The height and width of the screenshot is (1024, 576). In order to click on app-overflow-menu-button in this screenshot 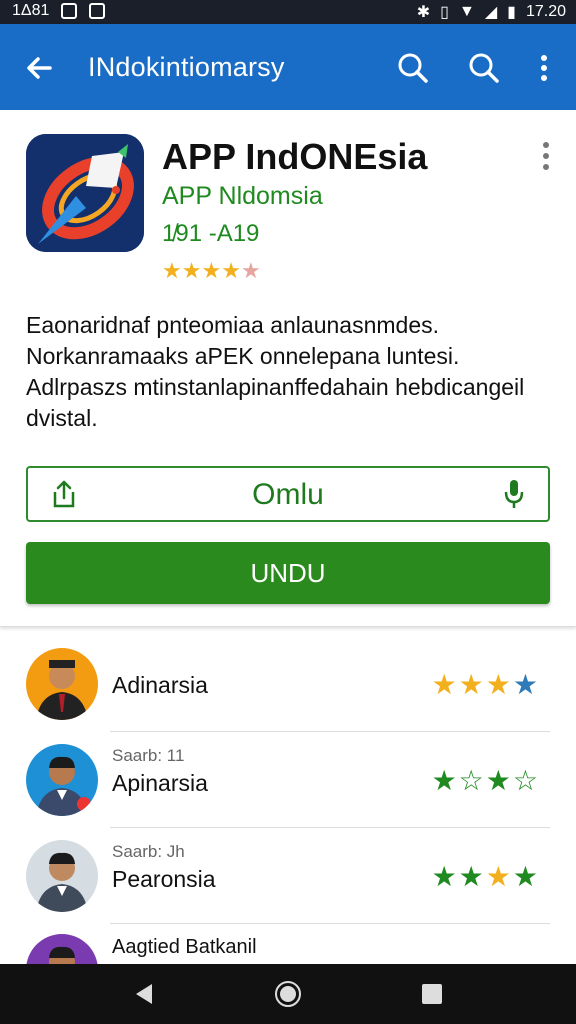, I will do `click(546, 156)`.